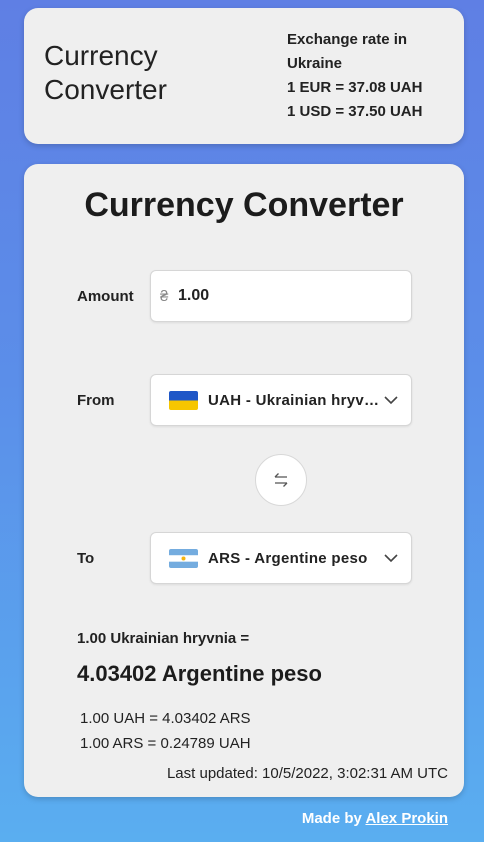 This screenshot has height=842, width=484. I want to click on amount-label: Amount, so click(105, 296).